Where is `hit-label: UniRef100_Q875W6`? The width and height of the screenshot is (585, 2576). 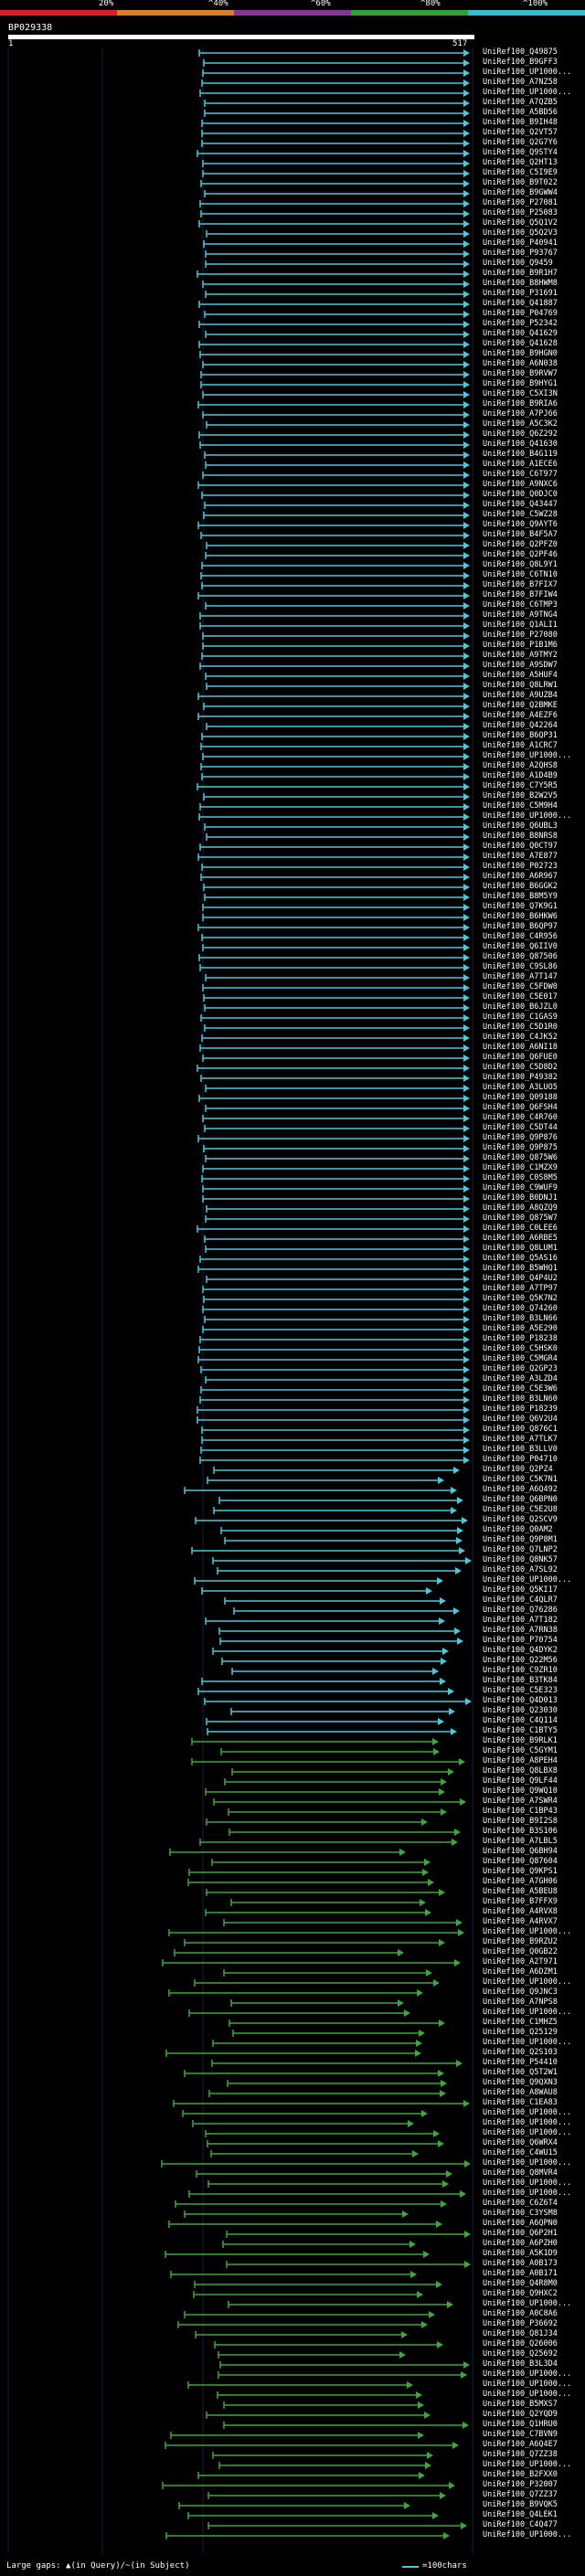
hit-label: UniRef100_Q875W6 is located at coordinates (520, 1158).